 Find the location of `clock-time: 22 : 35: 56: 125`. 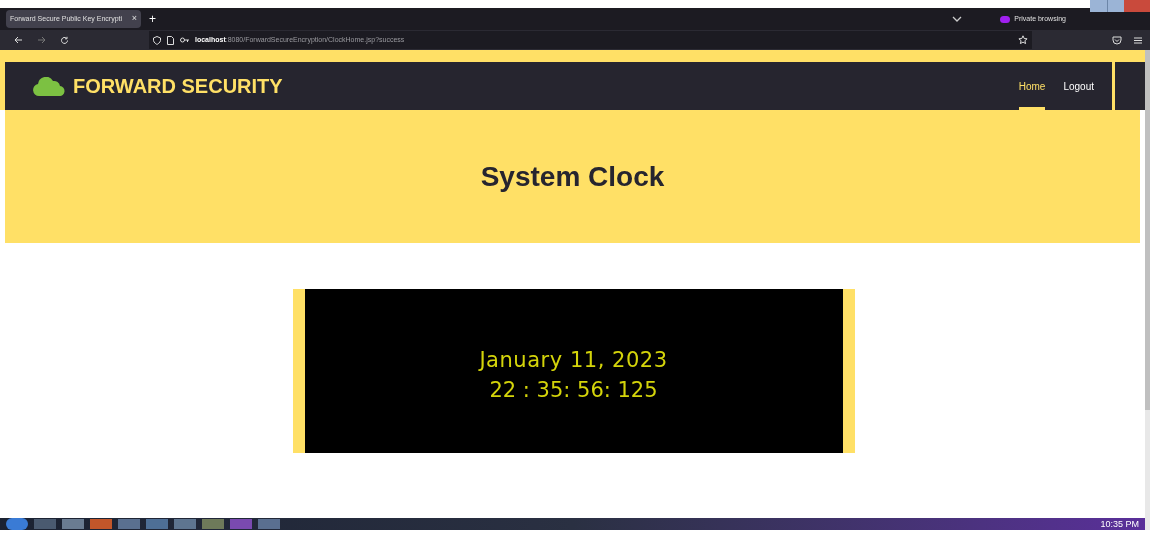

clock-time: 22 : 35: 56: 125 is located at coordinates (573, 390).